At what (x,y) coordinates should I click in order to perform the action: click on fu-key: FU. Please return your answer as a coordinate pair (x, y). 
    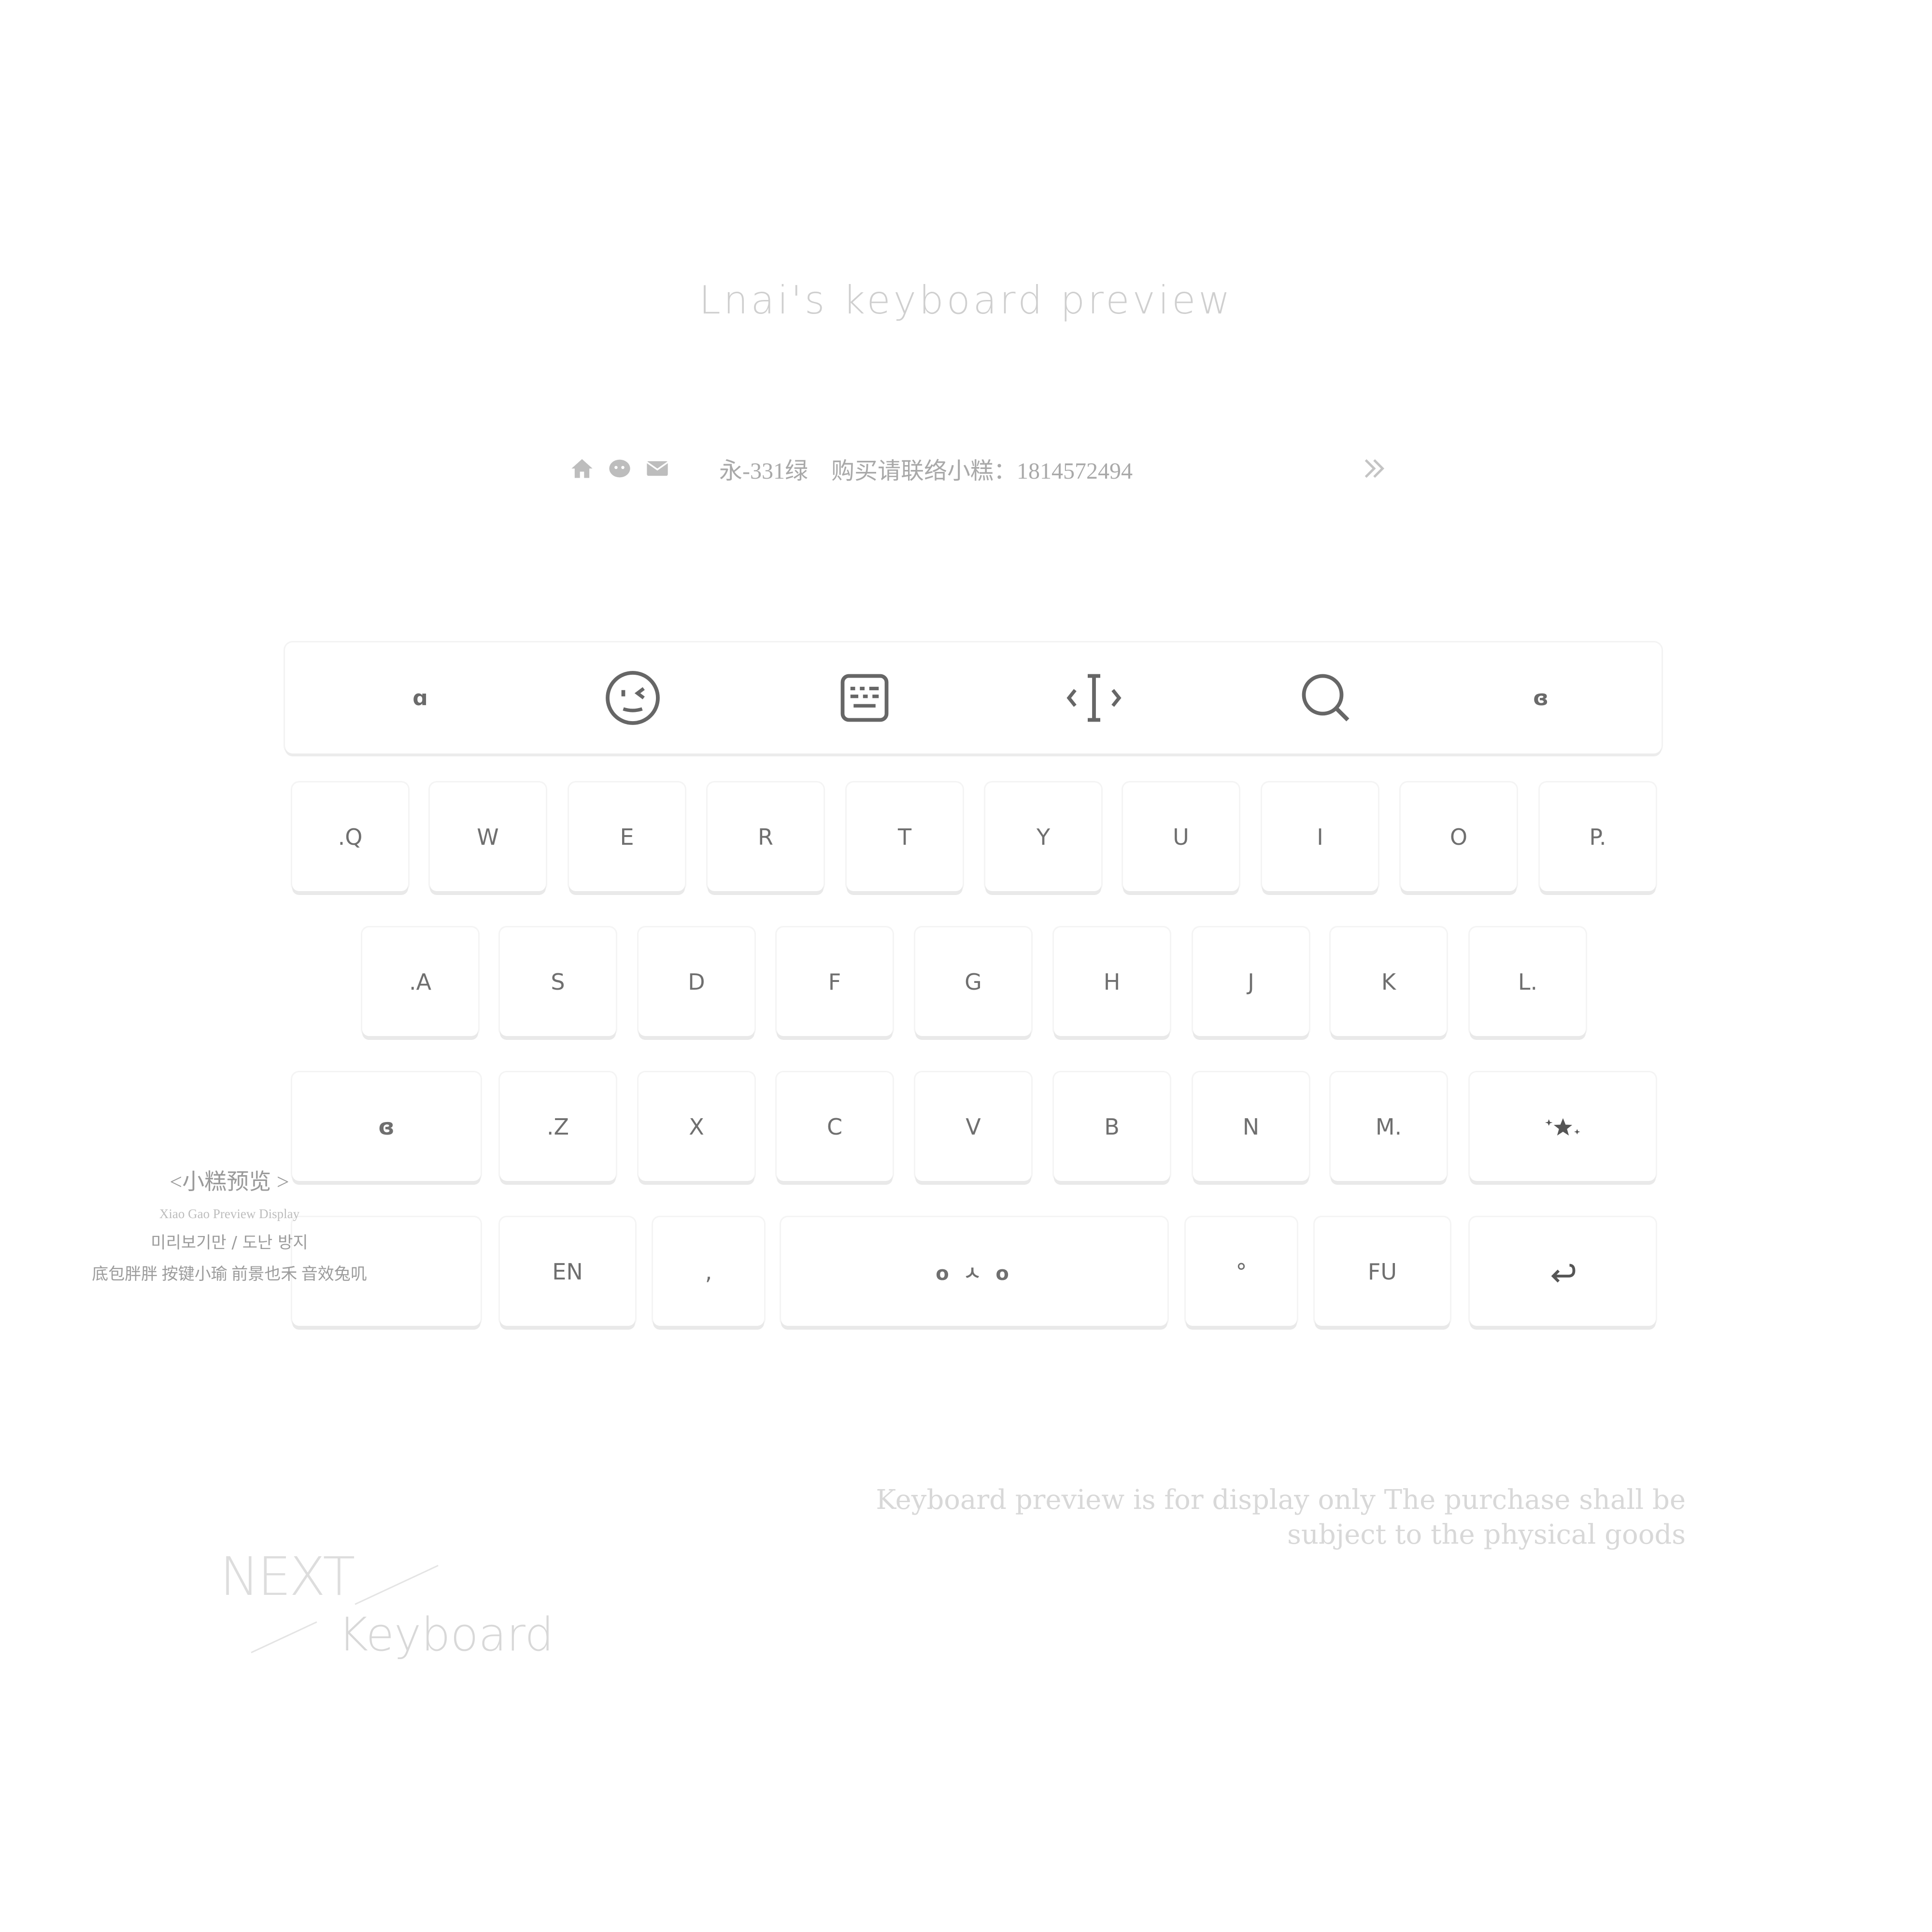
    Looking at the image, I should click on (1382, 1271).